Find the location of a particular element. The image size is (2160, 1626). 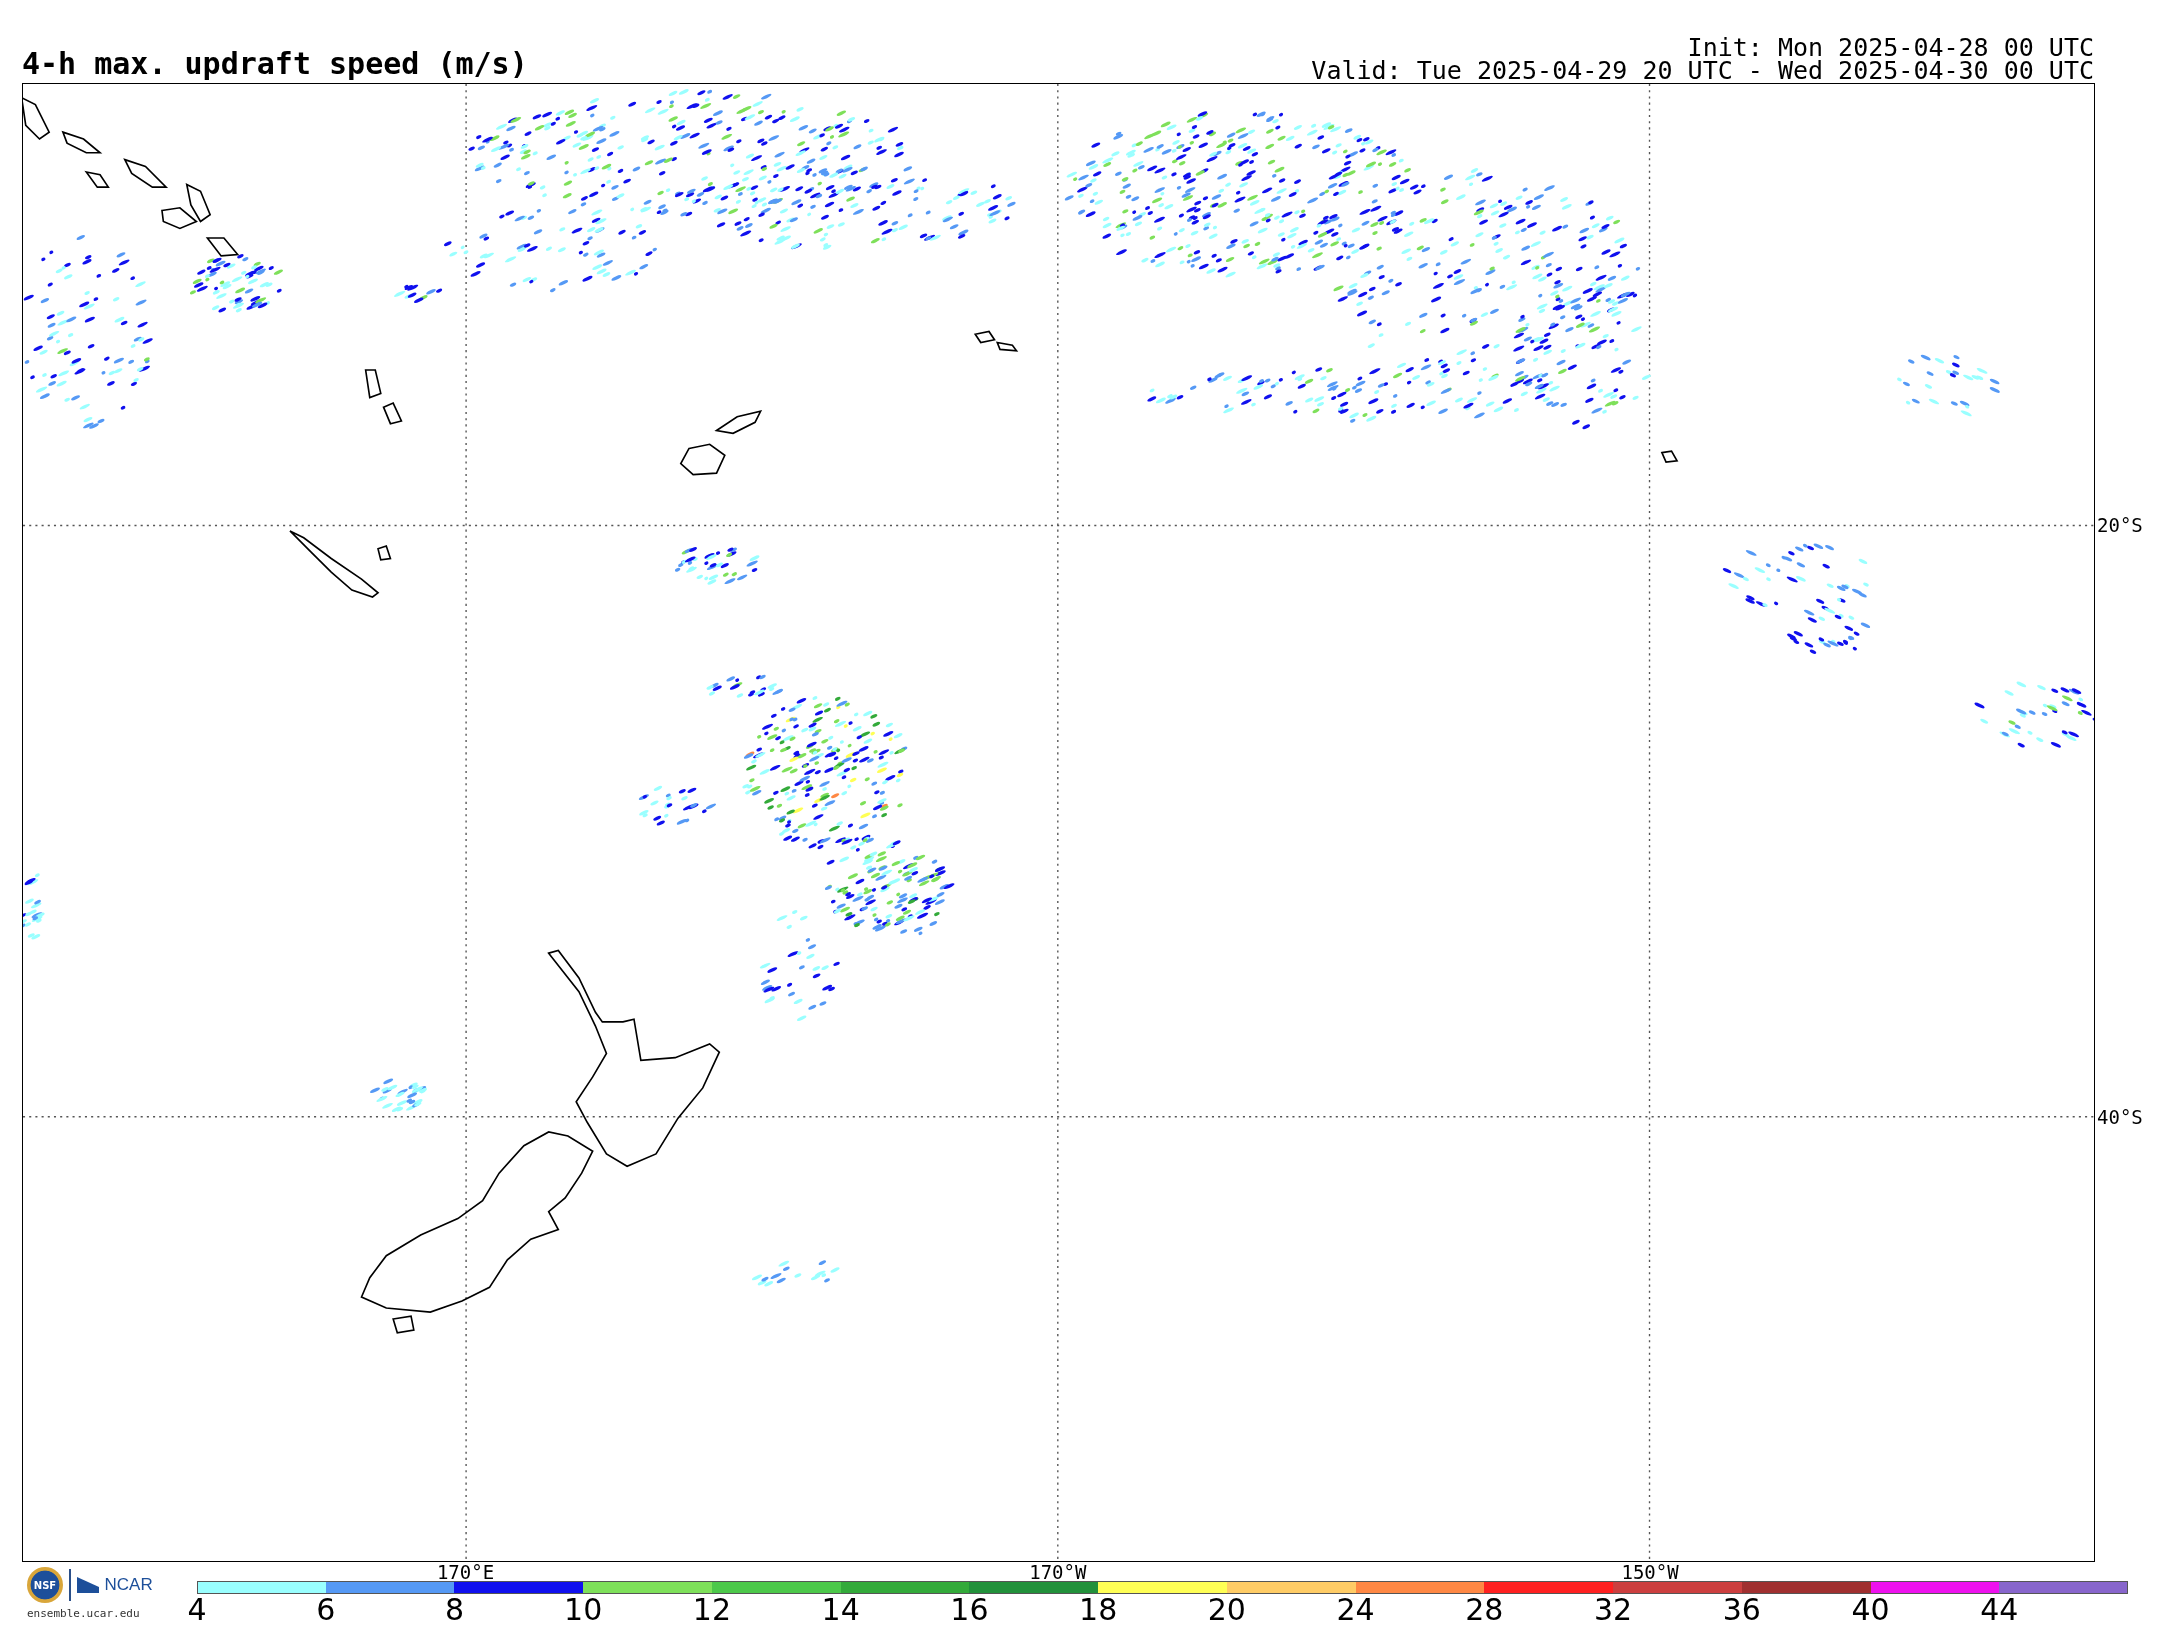

colorbar-tick-label: 32 is located at coordinates (1613, 1610).